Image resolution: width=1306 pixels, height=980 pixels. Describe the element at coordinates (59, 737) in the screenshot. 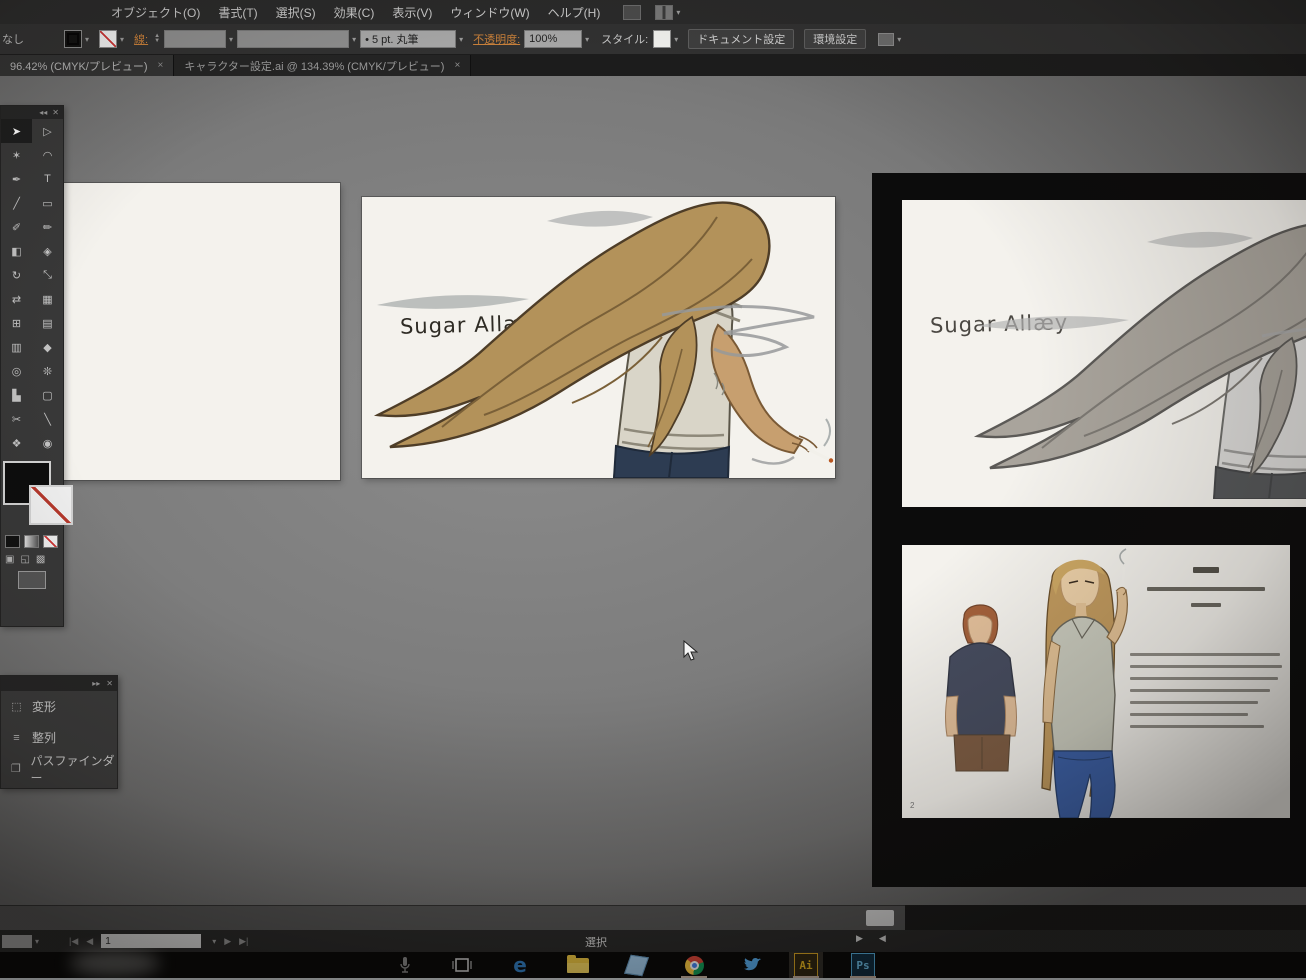

I see `panel-item-align: ≡ 整列` at that location.